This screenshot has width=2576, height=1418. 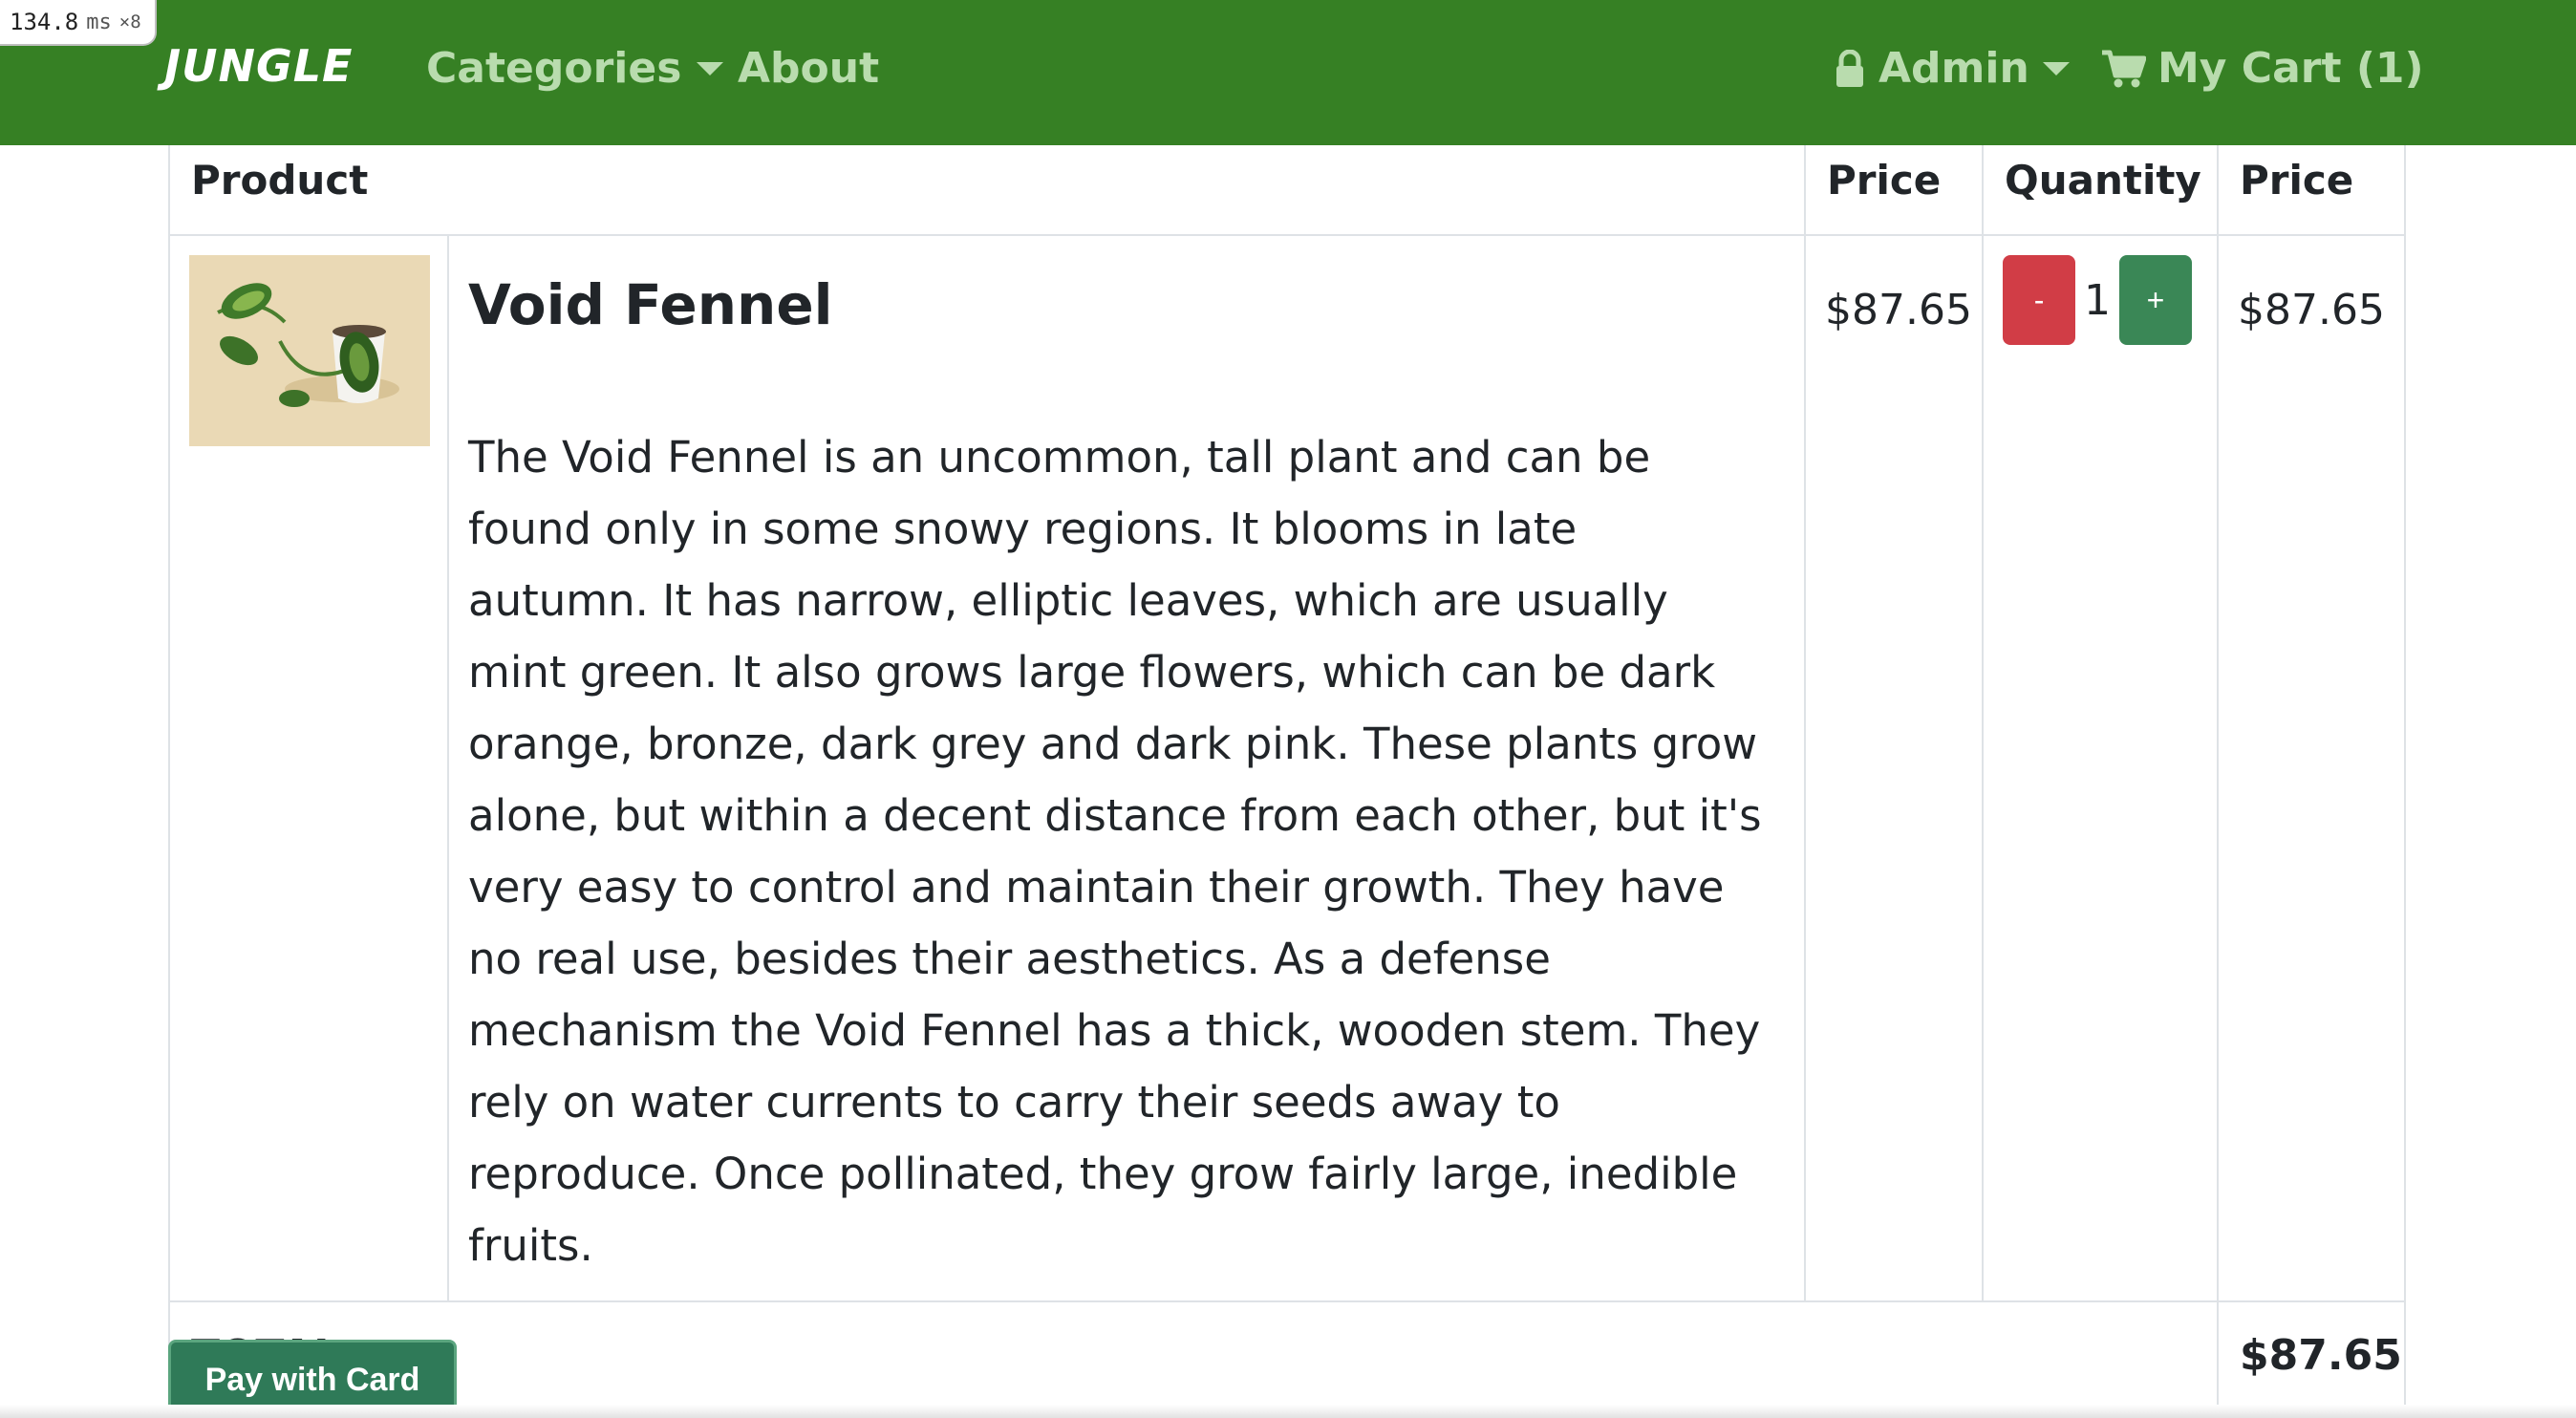 What do you see at coordinates (1894, 768) in the screenshot?
I see `unit-price-cell: $87.65` at bounding box center [1894, 768].